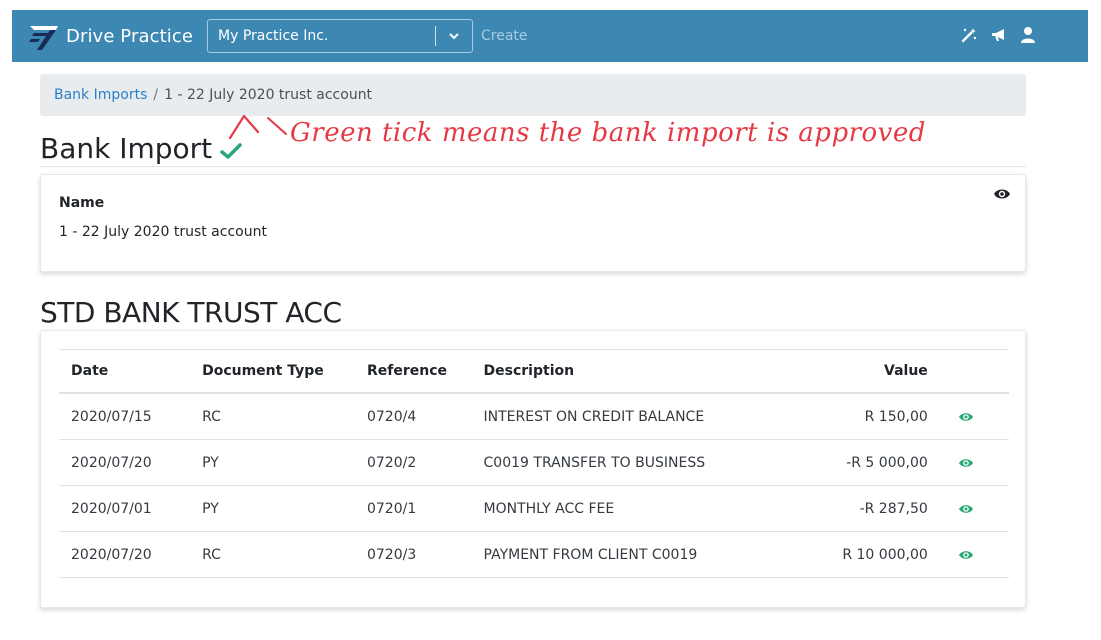  I want to click on column-header-reference: Reference, so click(406, 371).